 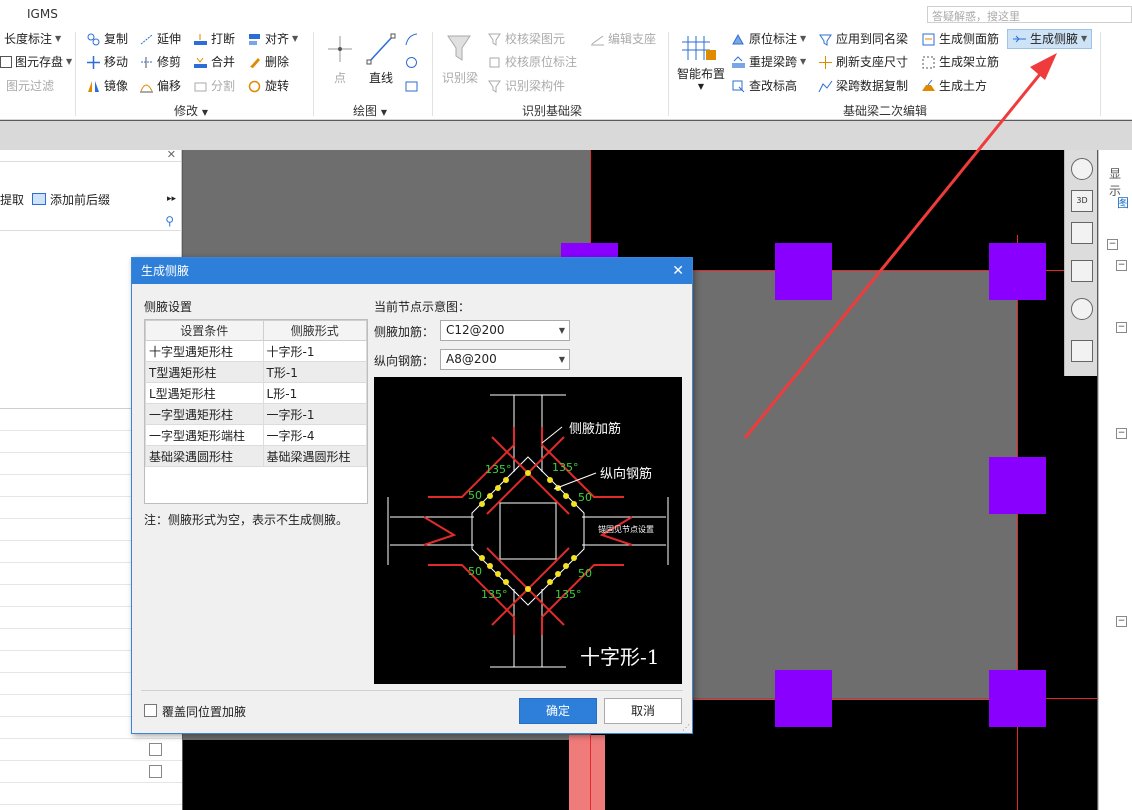 What do you see at coordinates (404, 332) in the screenshot?
I see `haunch-rebar-label: 侧腋加筋：` at bounding box center [404, 332].